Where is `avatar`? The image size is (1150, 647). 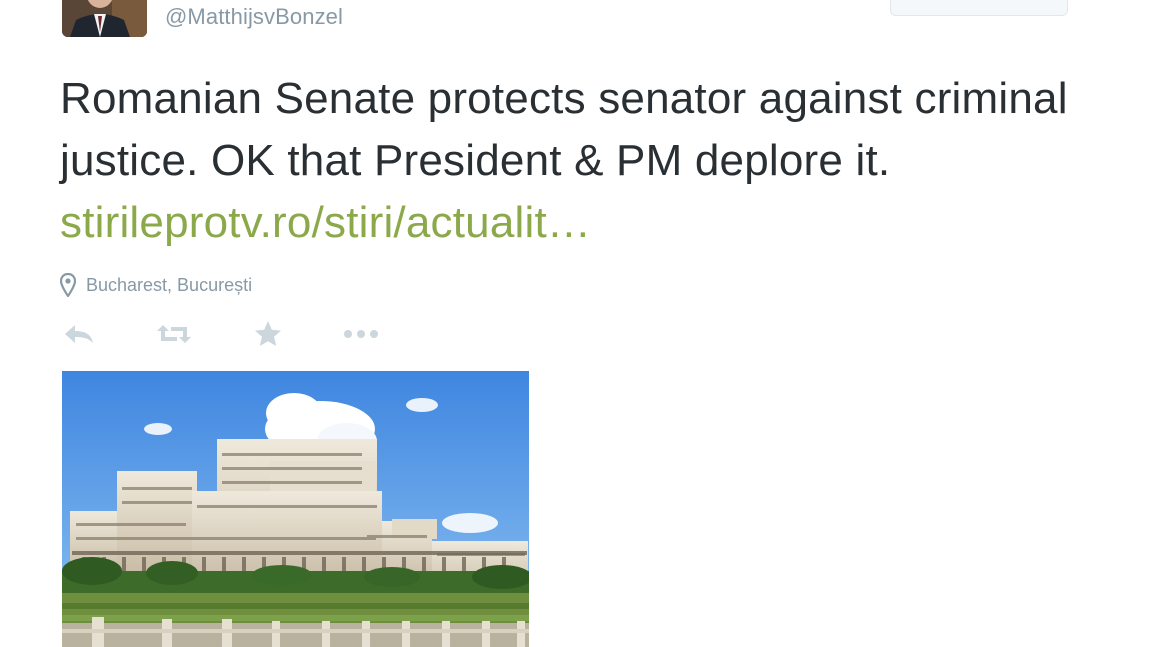
avatar is located at coordinates (104, 18).